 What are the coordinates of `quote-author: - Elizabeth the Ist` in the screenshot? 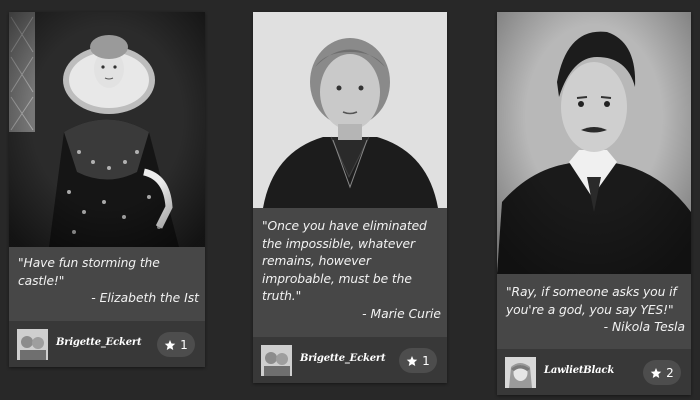 It's located at (145, 298).